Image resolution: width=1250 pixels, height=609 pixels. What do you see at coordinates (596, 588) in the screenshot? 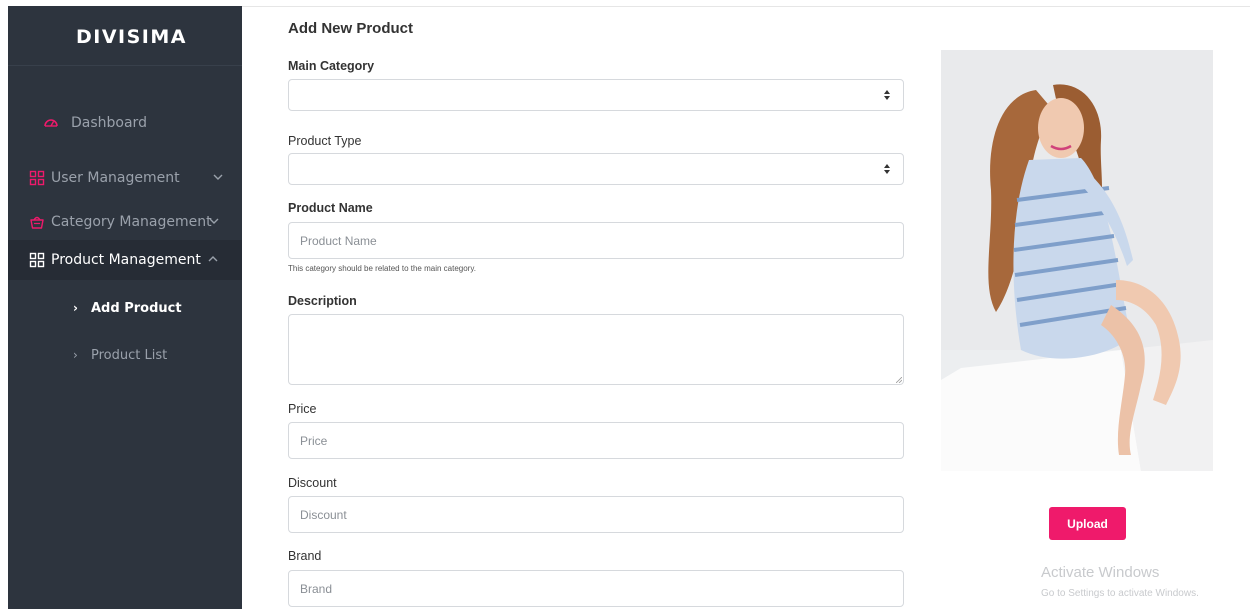
I see `brand-input` at bounding box center [596, 588].